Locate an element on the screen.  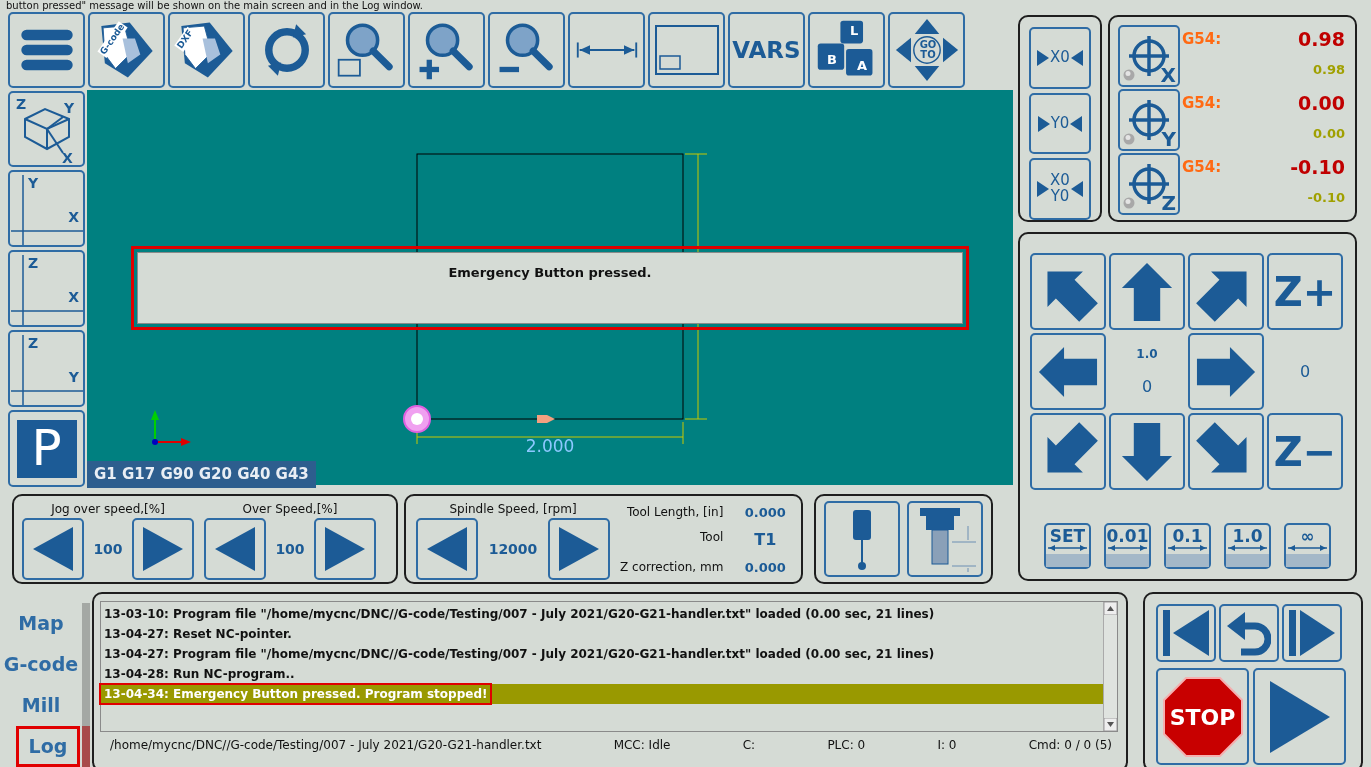
parking-sign: P is located at coordinates (46, 448).